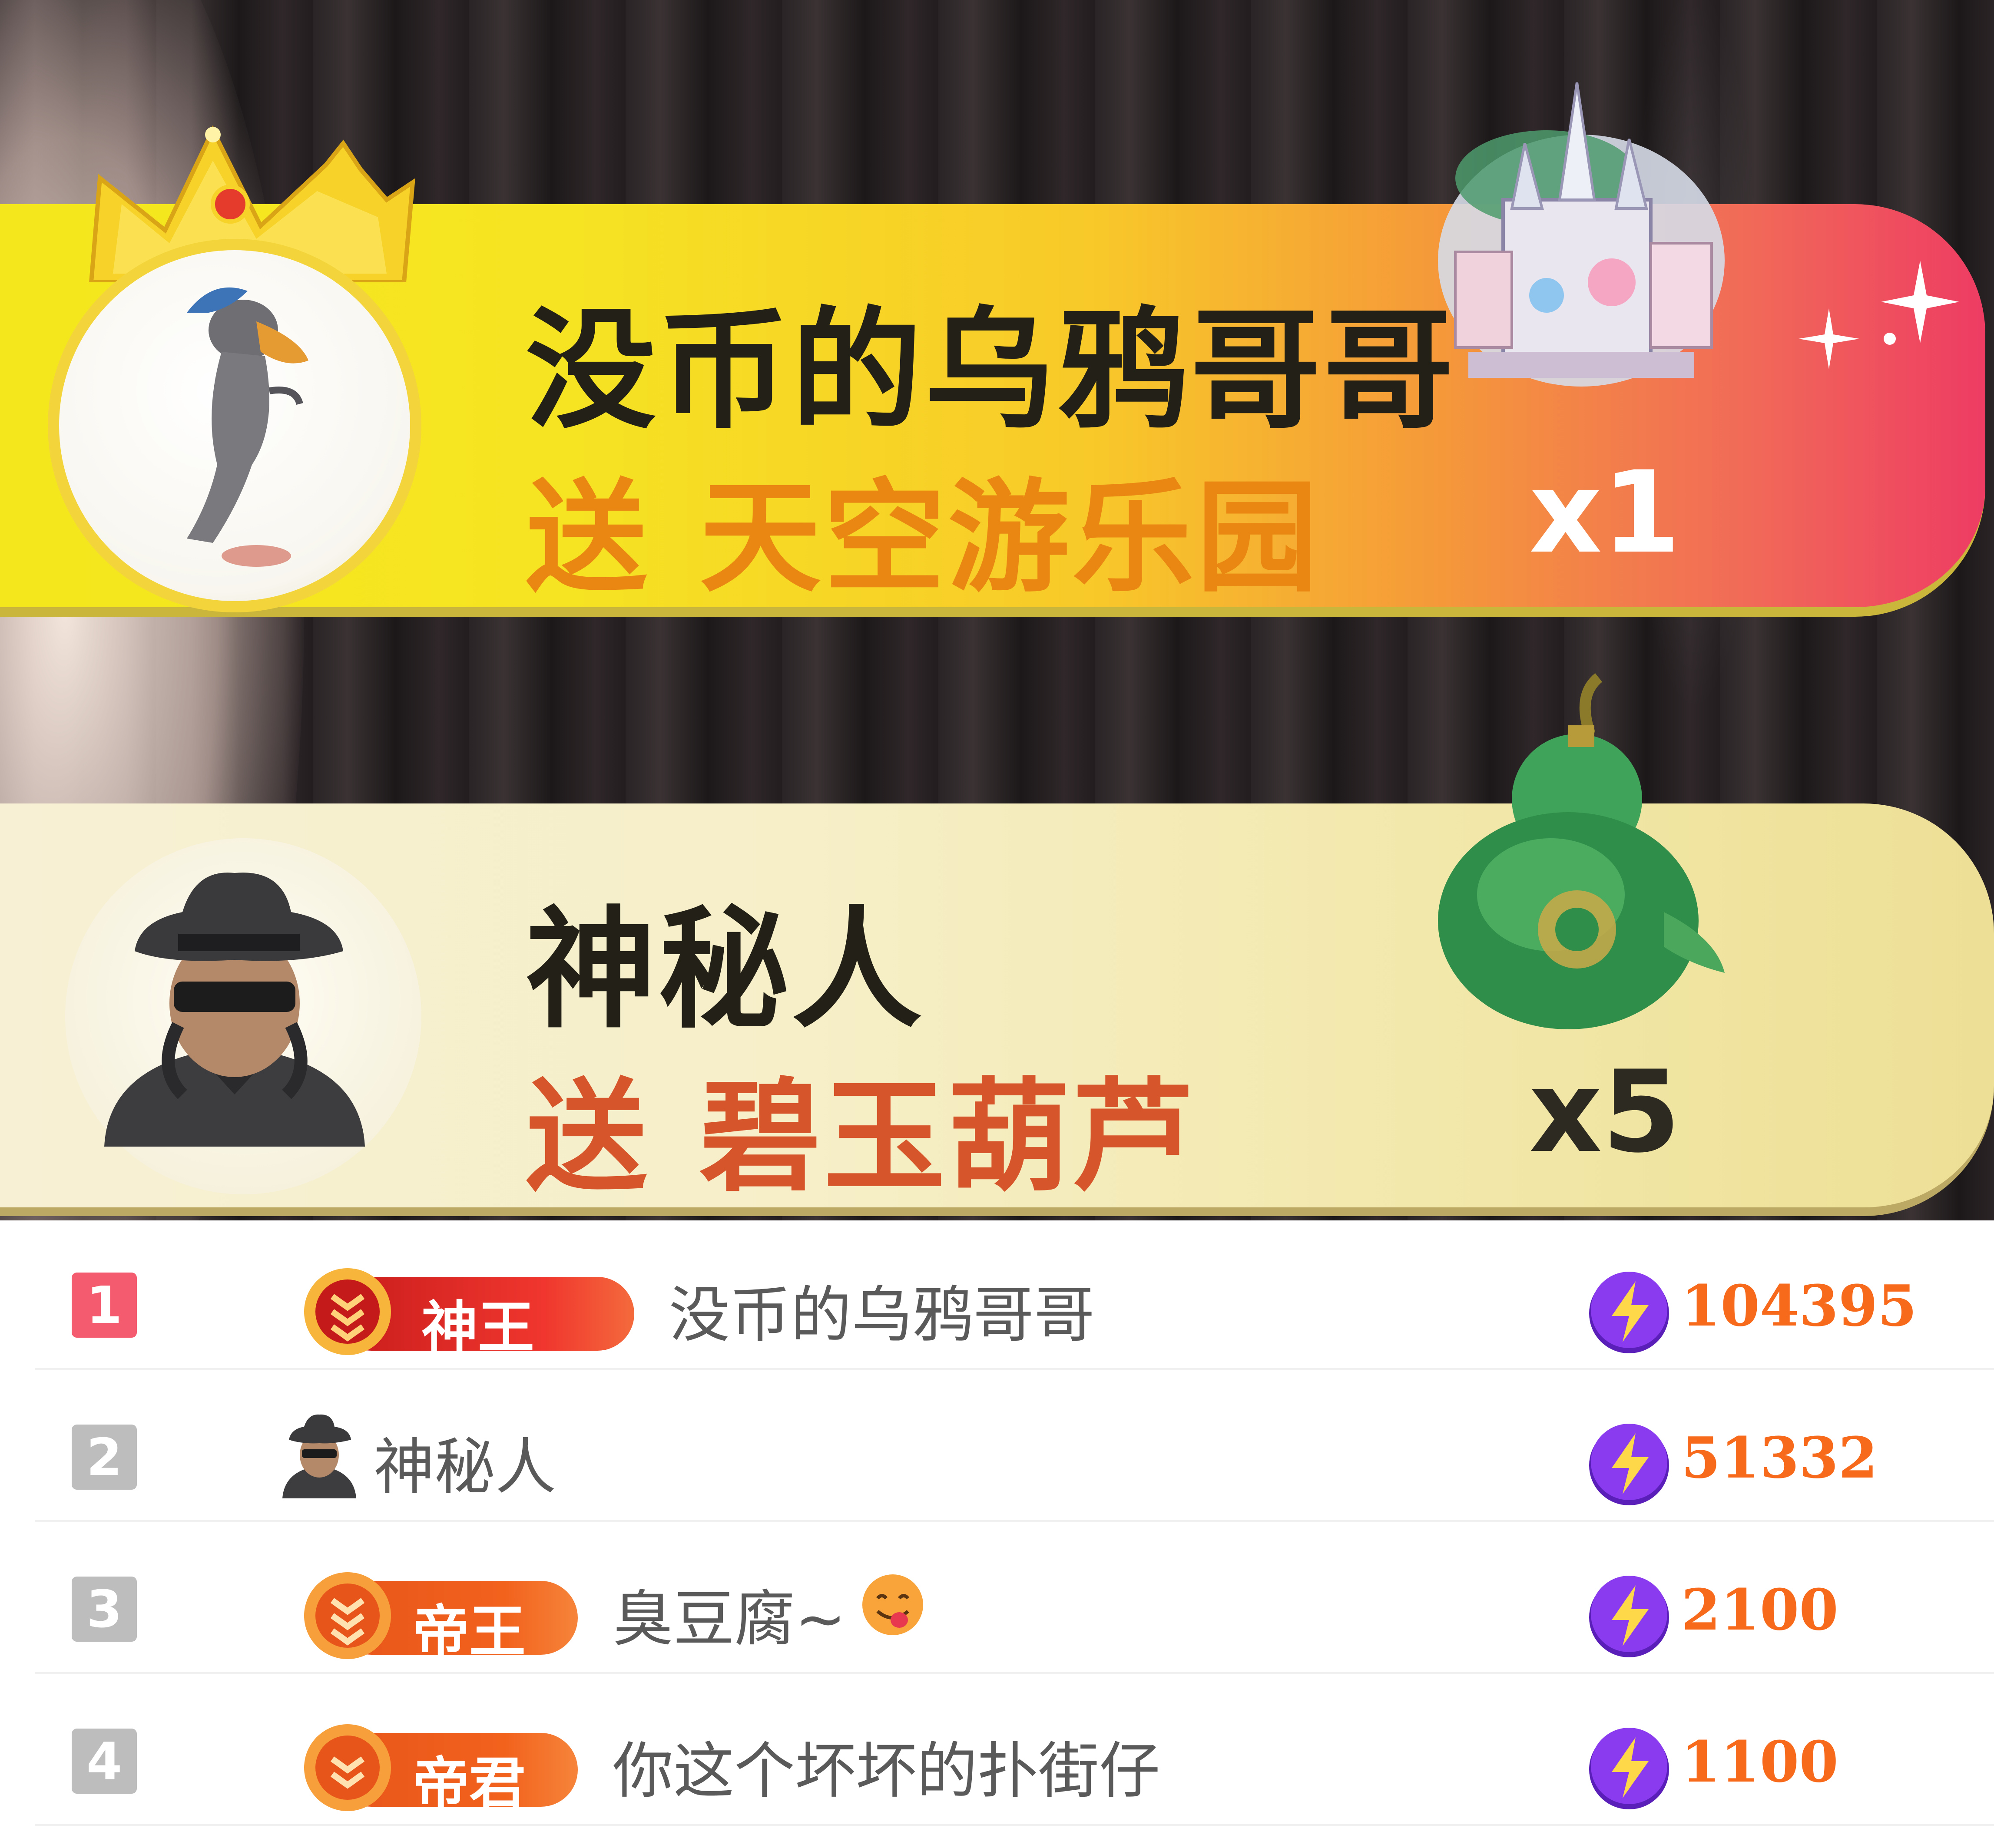  Describe the element at coordinates (478, 1328) in the screenshot. I see `badge-label: 神王` at that location.